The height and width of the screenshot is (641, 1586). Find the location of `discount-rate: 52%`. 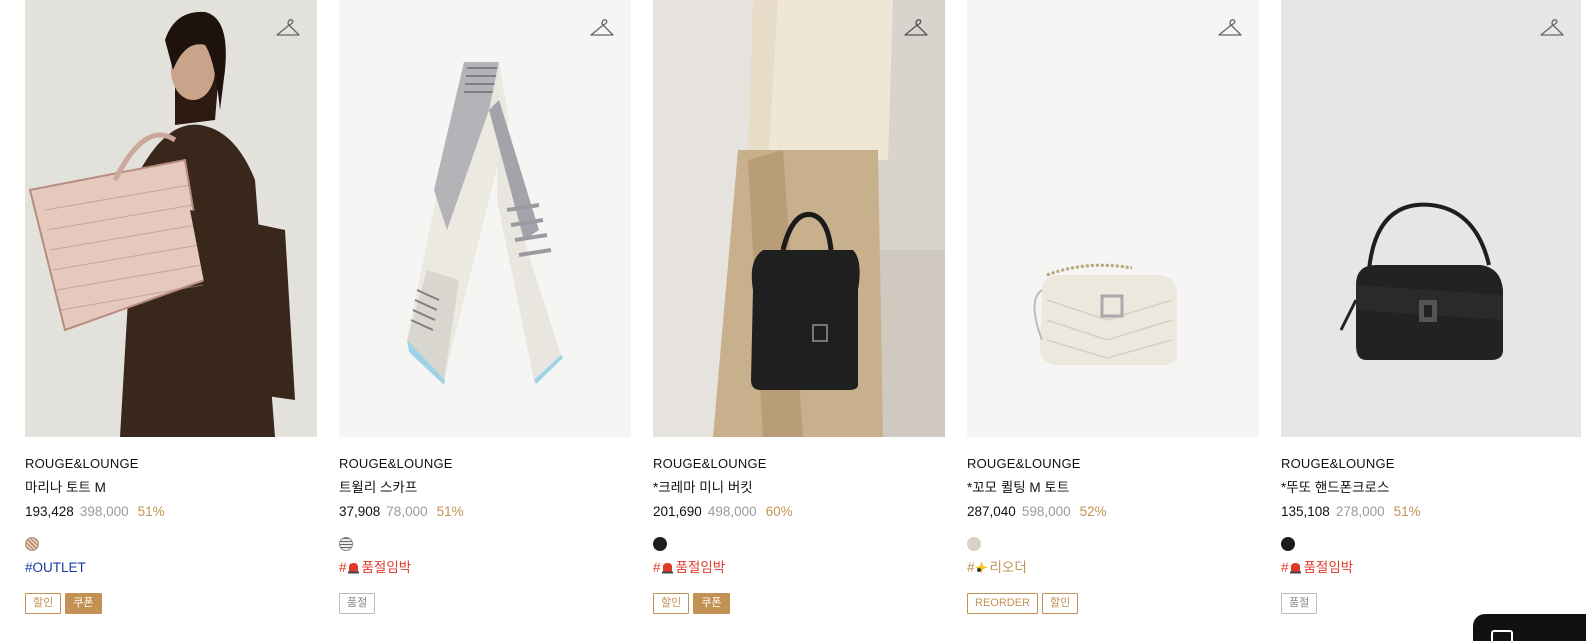

discount-rate: 52% is located at coordinates (1093, 511).